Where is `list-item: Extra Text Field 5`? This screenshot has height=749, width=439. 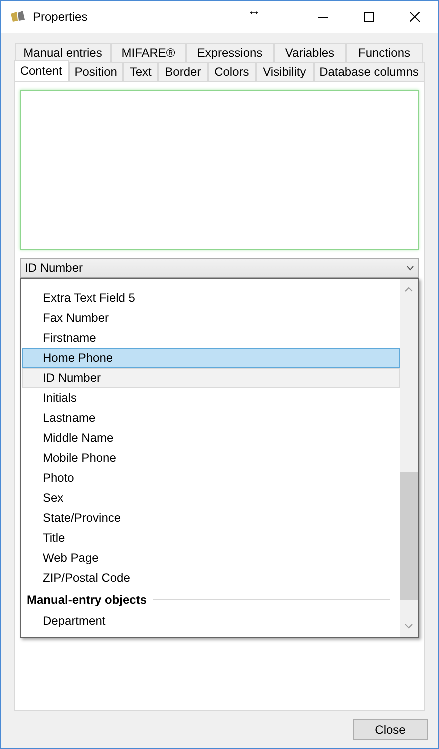 list-item: Extra Text Field 5 is located at coordinates (211, 298).